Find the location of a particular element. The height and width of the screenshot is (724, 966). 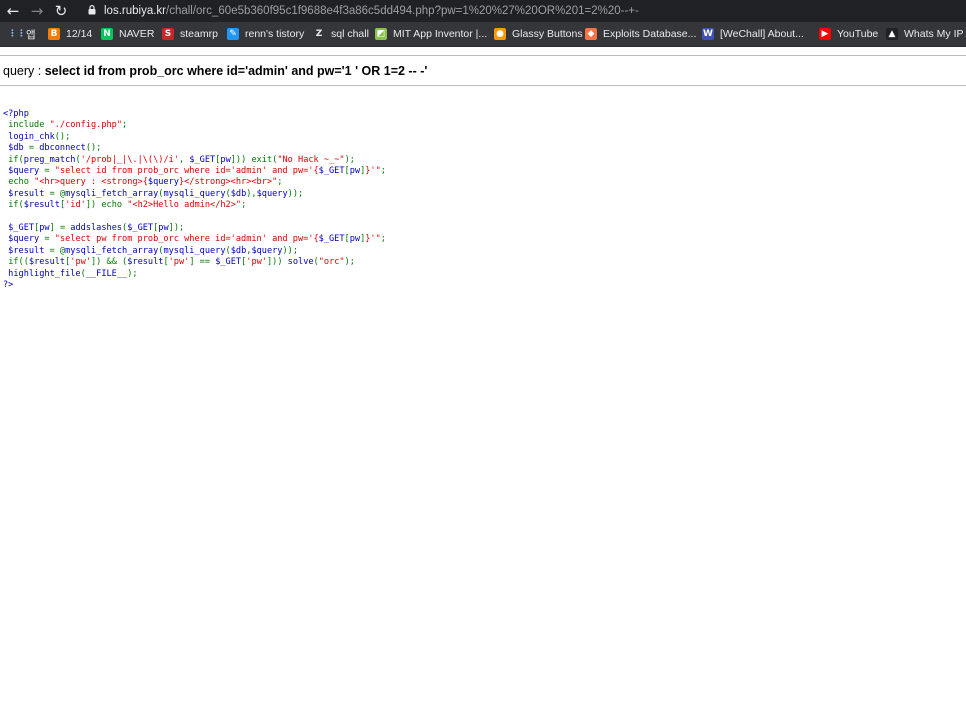

code-token: ]) && ( is located at coordinates (109, 262).